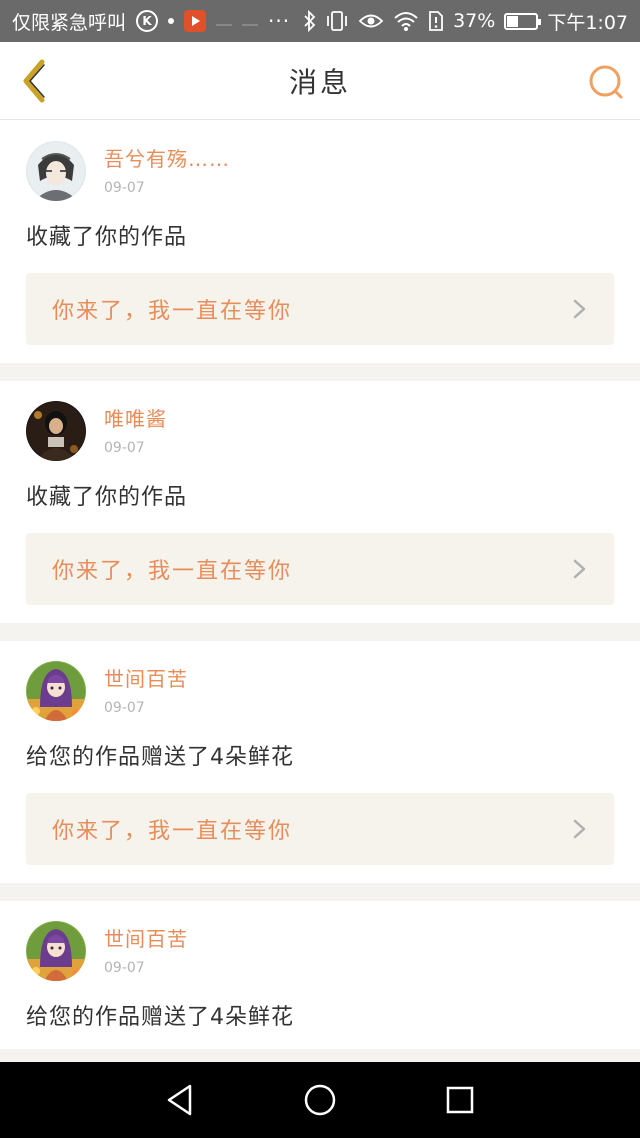 The height and width of the screenshot is (1138, 640). I want to click on clock: 下午1:07, so click(587, 22).